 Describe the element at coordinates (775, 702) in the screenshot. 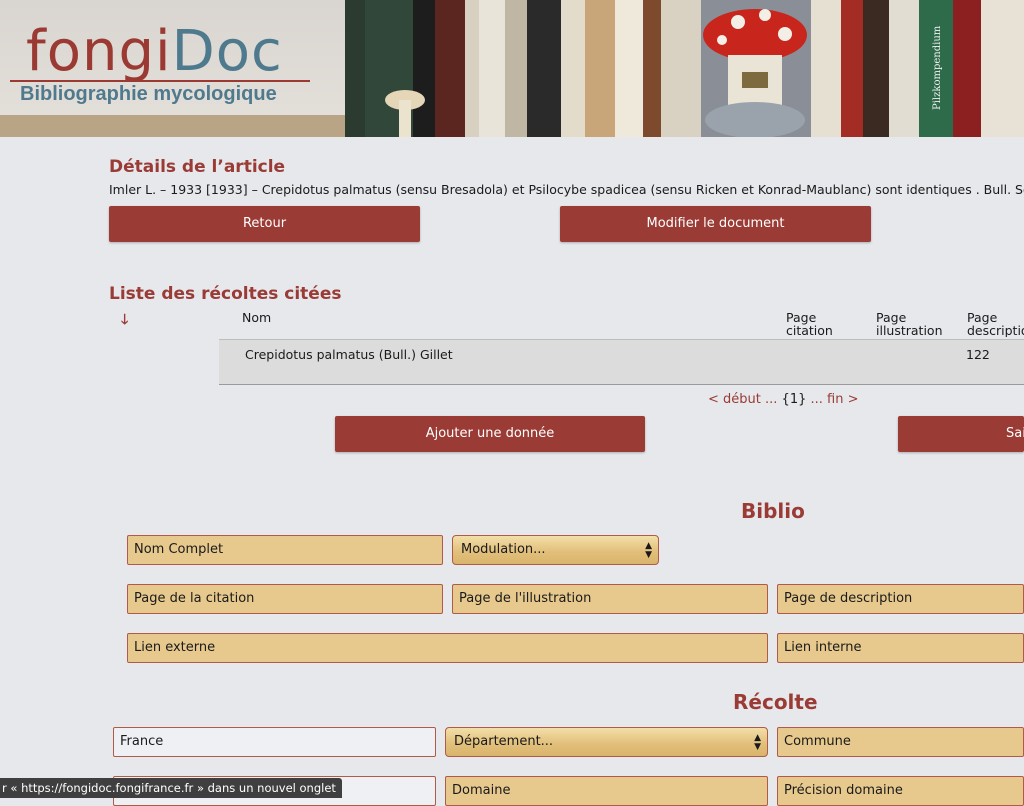

I see `harvest-heading: Récolte` at that location.